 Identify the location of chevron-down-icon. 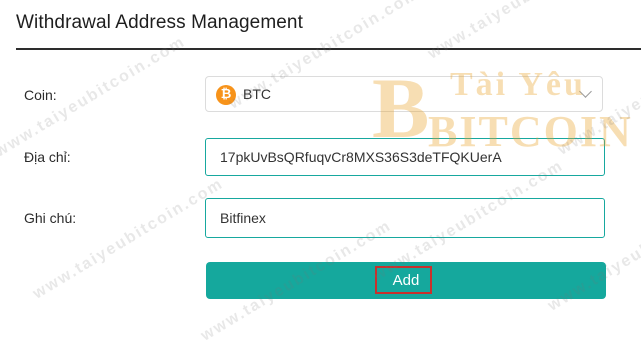
(585, 91).